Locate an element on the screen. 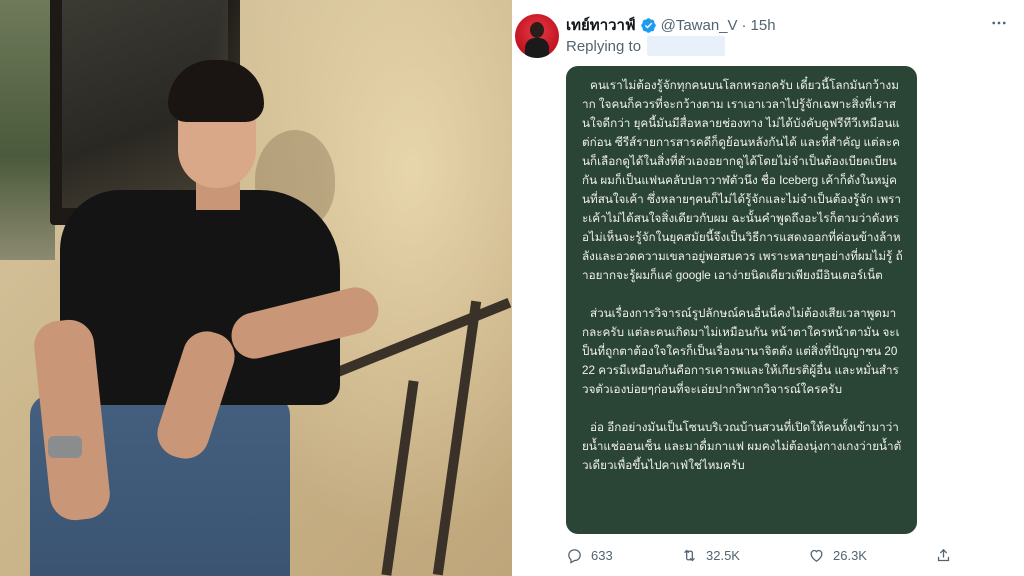 The height and width of the screenshot is (576, 1024). replying-to-label: Replying to is located at coordinates (604, 46).